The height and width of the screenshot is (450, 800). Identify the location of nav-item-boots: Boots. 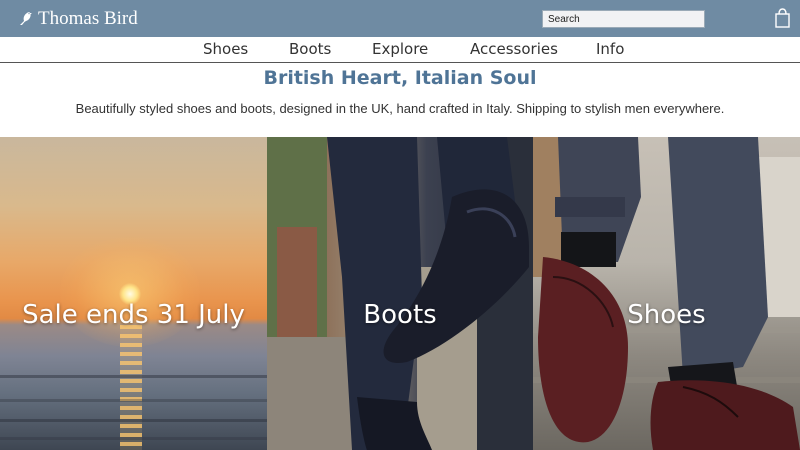
(310, 49).